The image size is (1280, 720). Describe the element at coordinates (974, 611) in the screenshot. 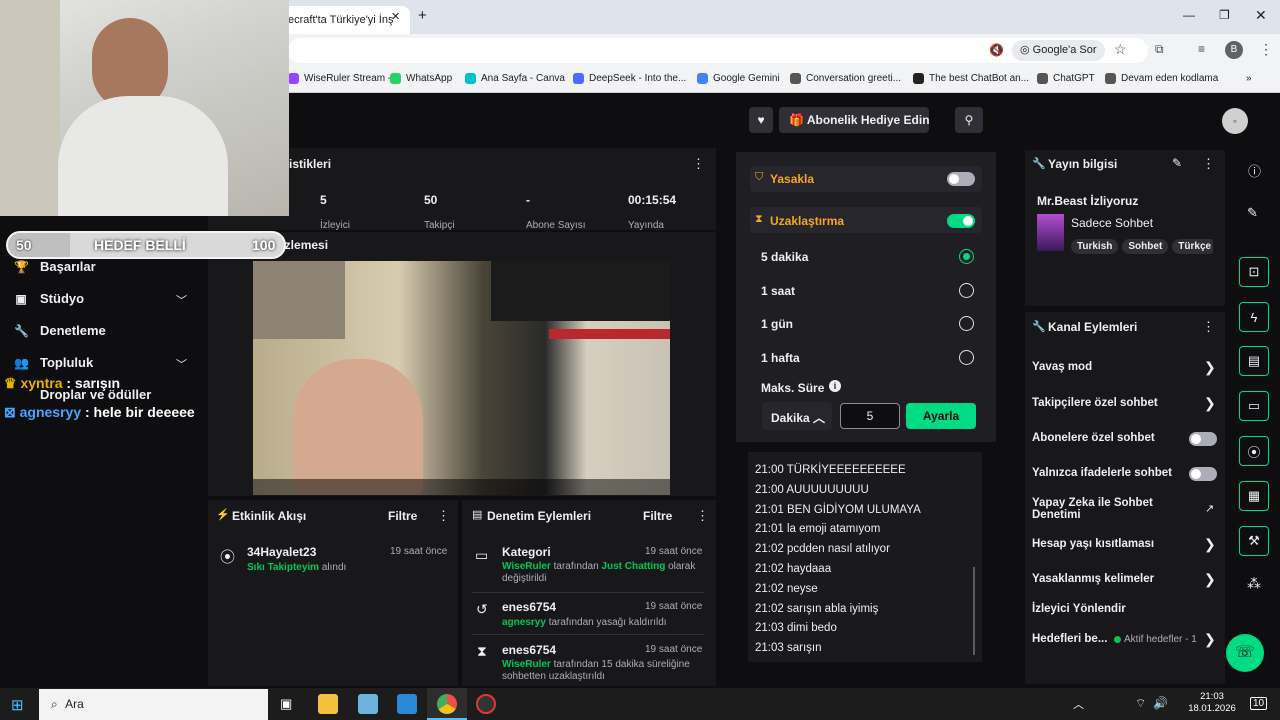

I see `chat-scrollbar` at that location.